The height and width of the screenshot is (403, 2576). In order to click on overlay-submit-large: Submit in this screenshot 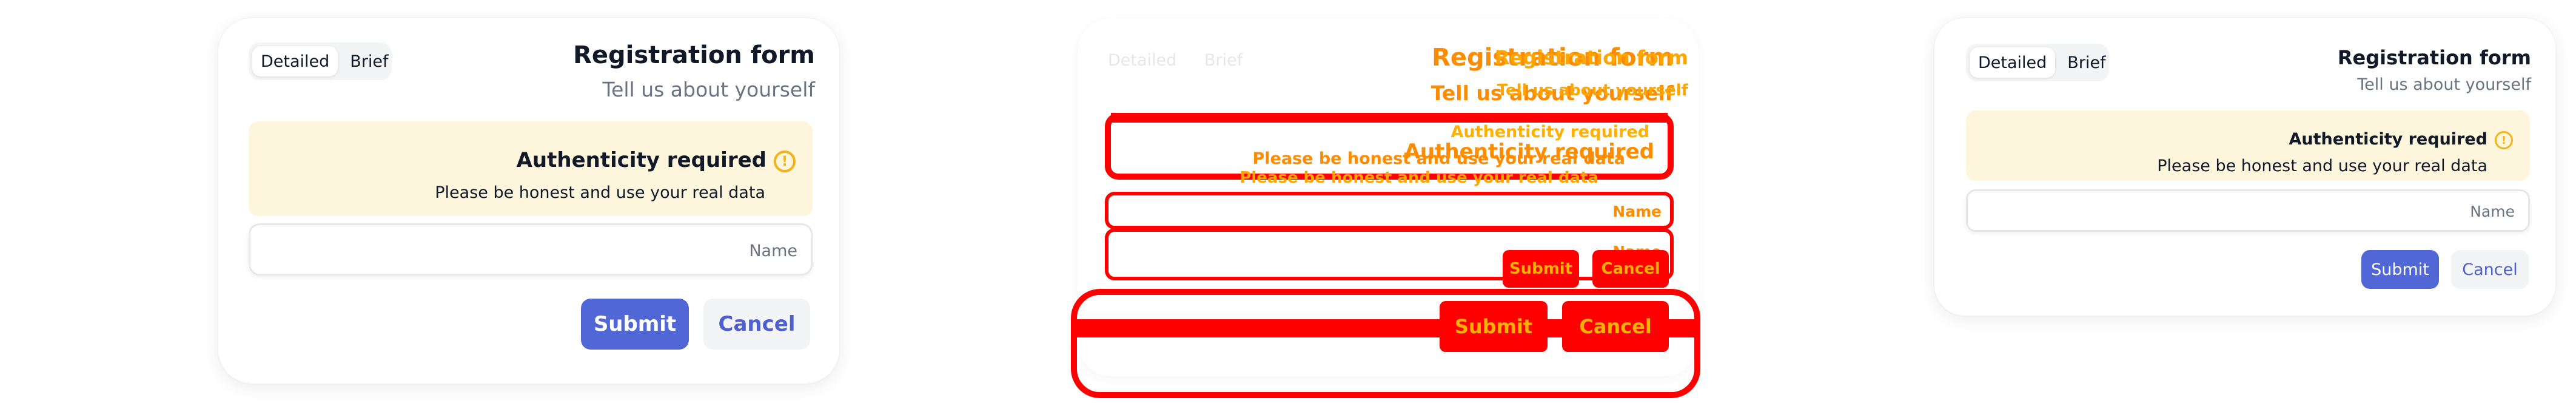, I will do `click(1494, 326)`.